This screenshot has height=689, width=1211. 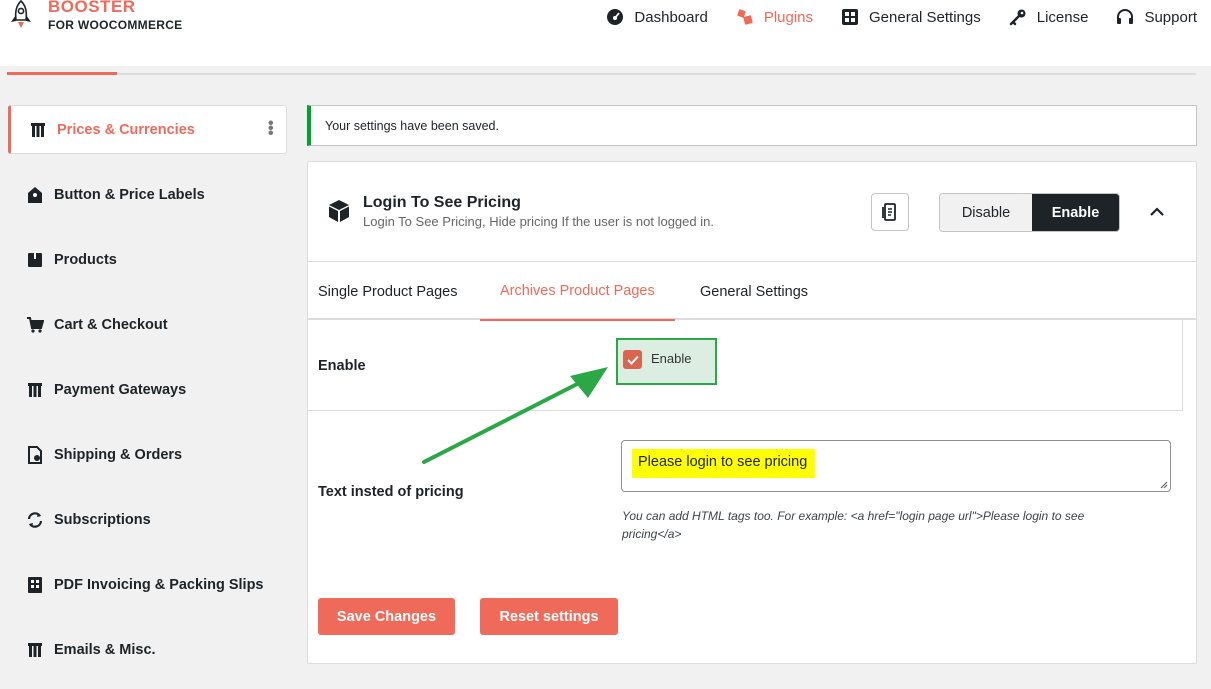 I want to click on emails-icon, so click(x=35, y=649).